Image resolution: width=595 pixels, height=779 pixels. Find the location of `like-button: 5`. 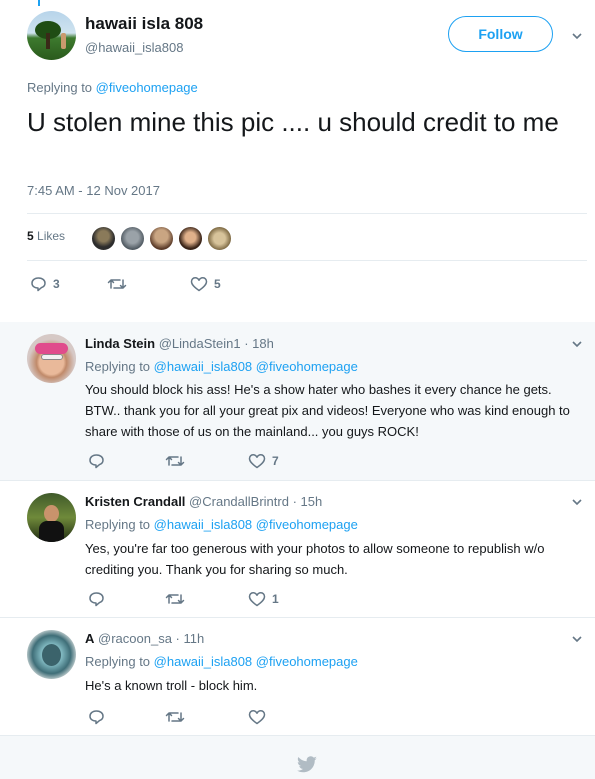

like-button: 5 is located at coordinates (205, 284).